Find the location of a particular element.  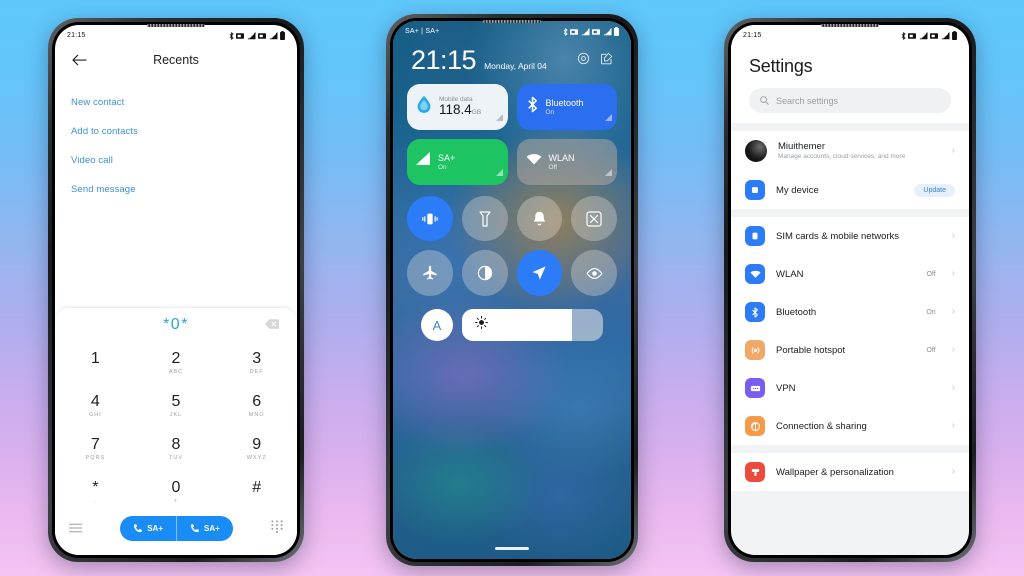

dialpad-key-hash: # is located at coordinates (256, 492).